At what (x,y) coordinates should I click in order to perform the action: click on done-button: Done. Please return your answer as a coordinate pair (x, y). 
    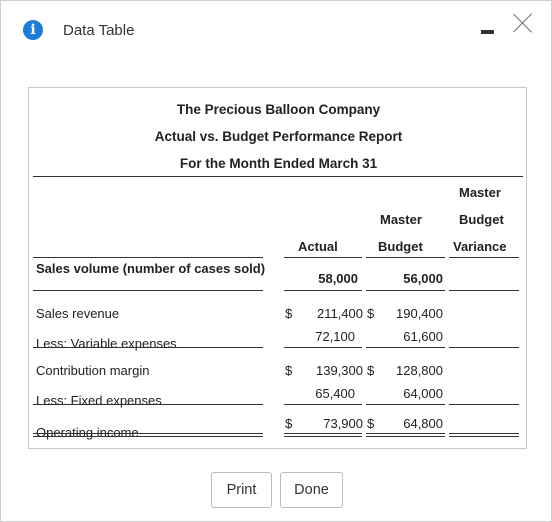
    Looking at the image, I should click on (311, 490).